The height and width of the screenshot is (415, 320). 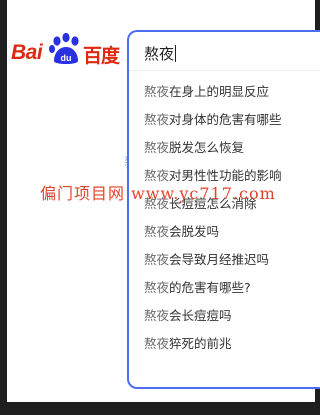 I want to click on baidu-logo: Bai du 百度, so click(x=66, y=51).